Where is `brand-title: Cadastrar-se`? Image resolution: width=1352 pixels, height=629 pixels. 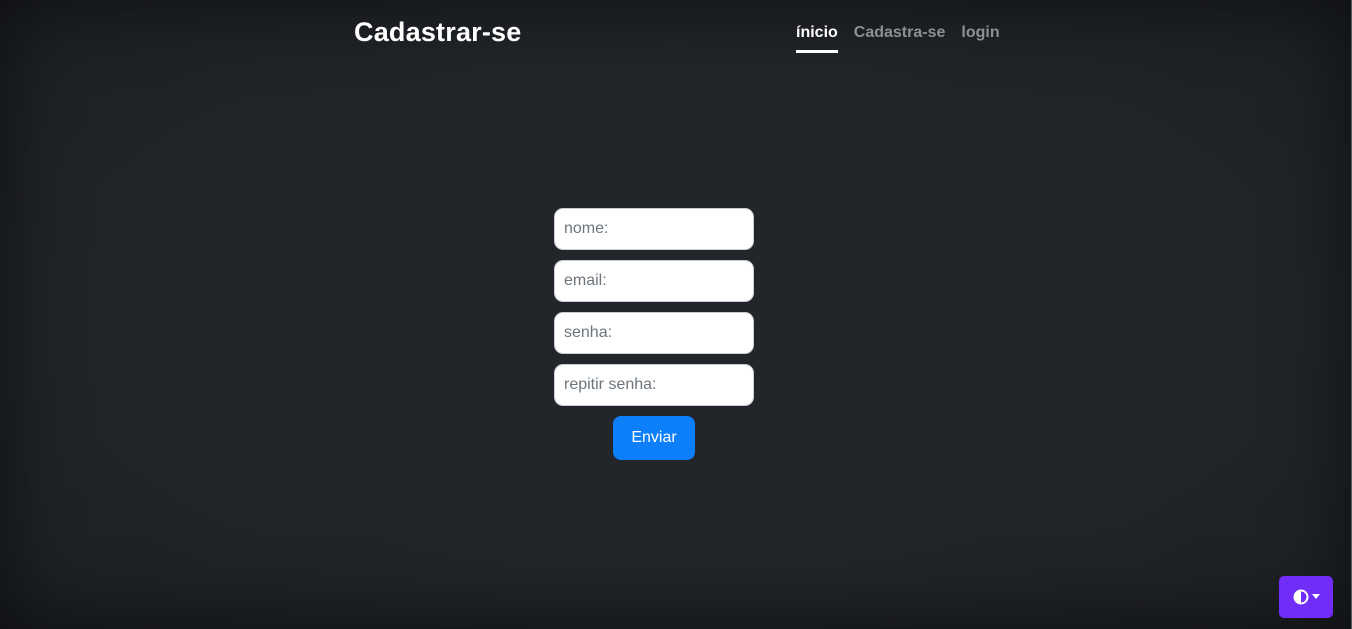 brand-title: Cadastrar-se is located at coordinates (438, 32).